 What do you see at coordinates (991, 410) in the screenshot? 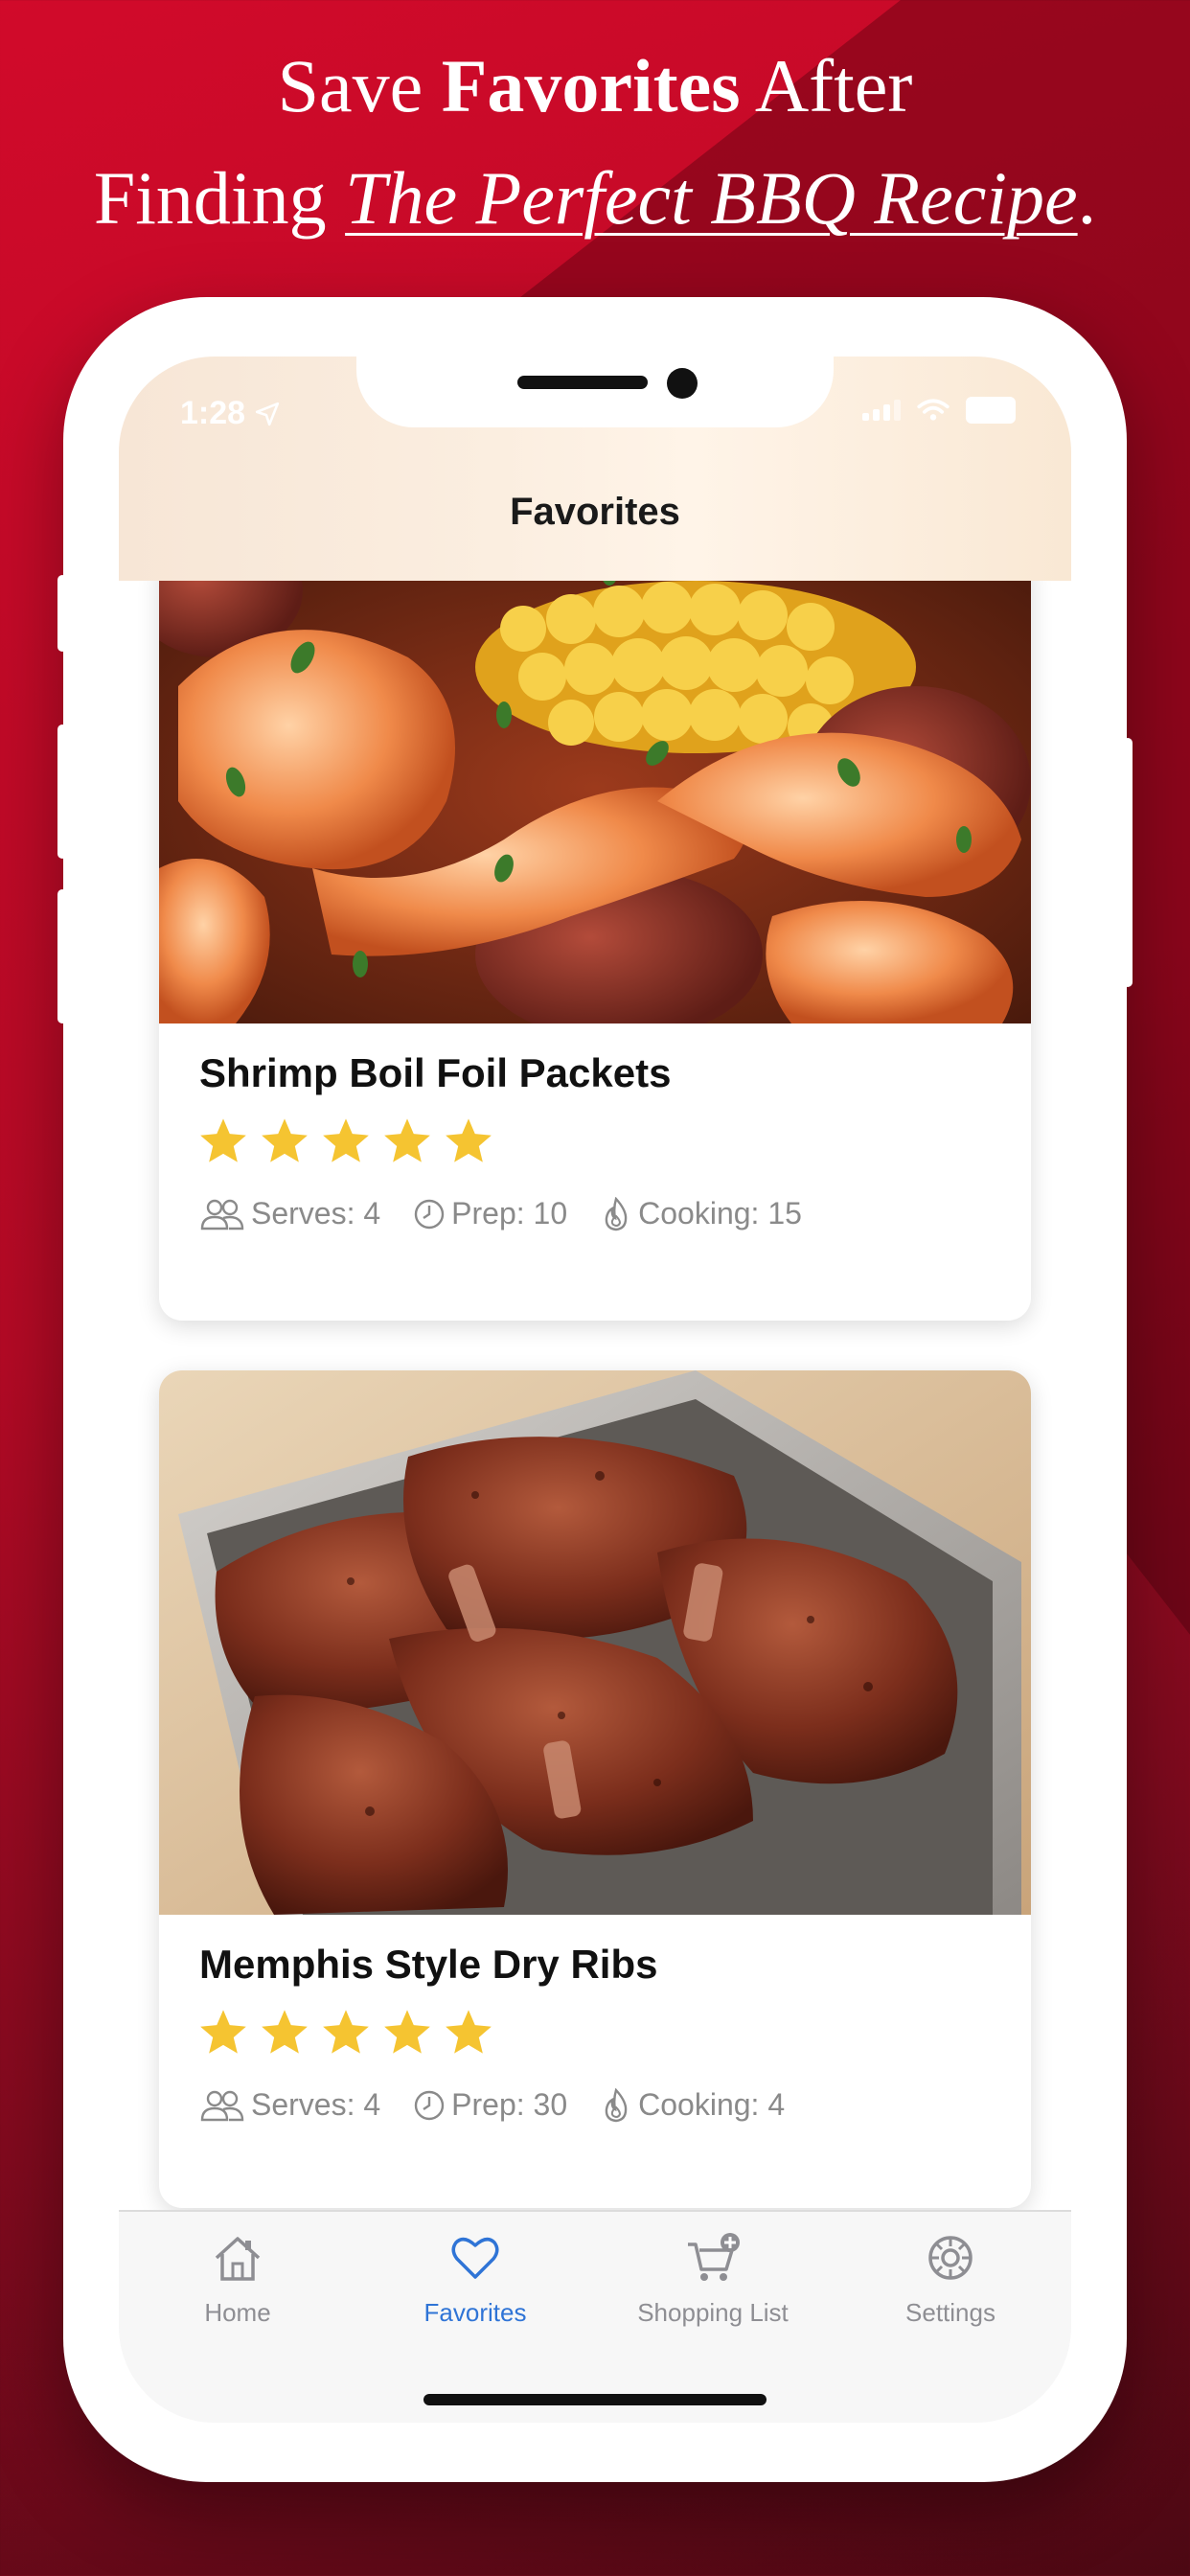
I see `battery-icon` at bounding box center [991, 410].